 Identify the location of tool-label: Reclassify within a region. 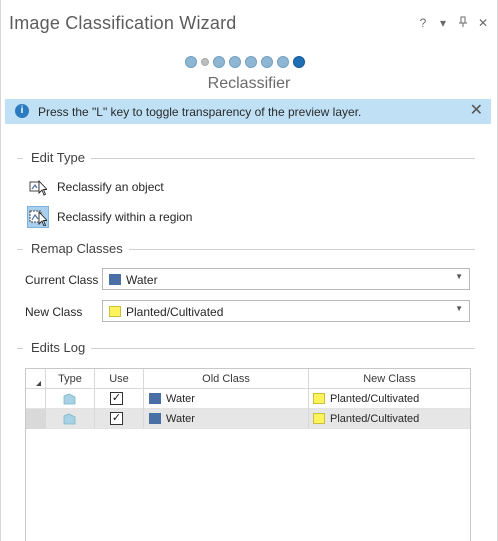
(125, 217).